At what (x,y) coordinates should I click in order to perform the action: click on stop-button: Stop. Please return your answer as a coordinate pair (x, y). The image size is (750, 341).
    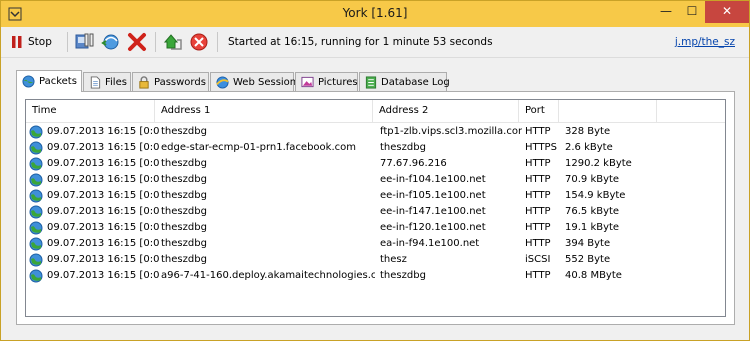
    Looking at the image, I should click on (31, 42).